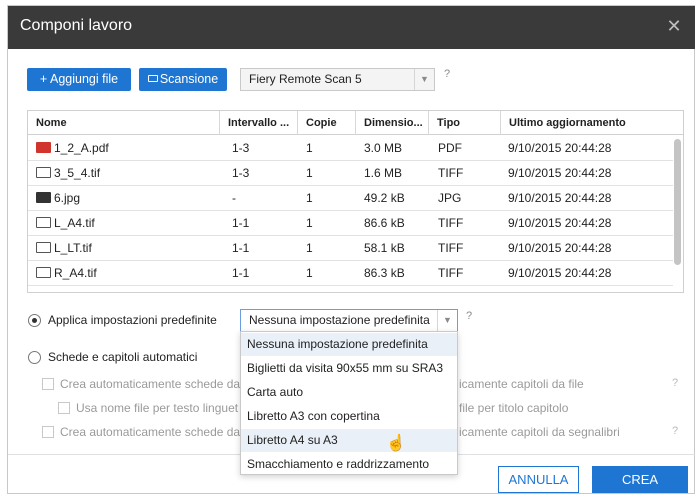 This screenshot has width=695, height=494. Describe the element at coordinates (349, 368) in the screenshot. I see `dropdown-option: Biglietti da visita 90x55 mm su SRA3` at that location.